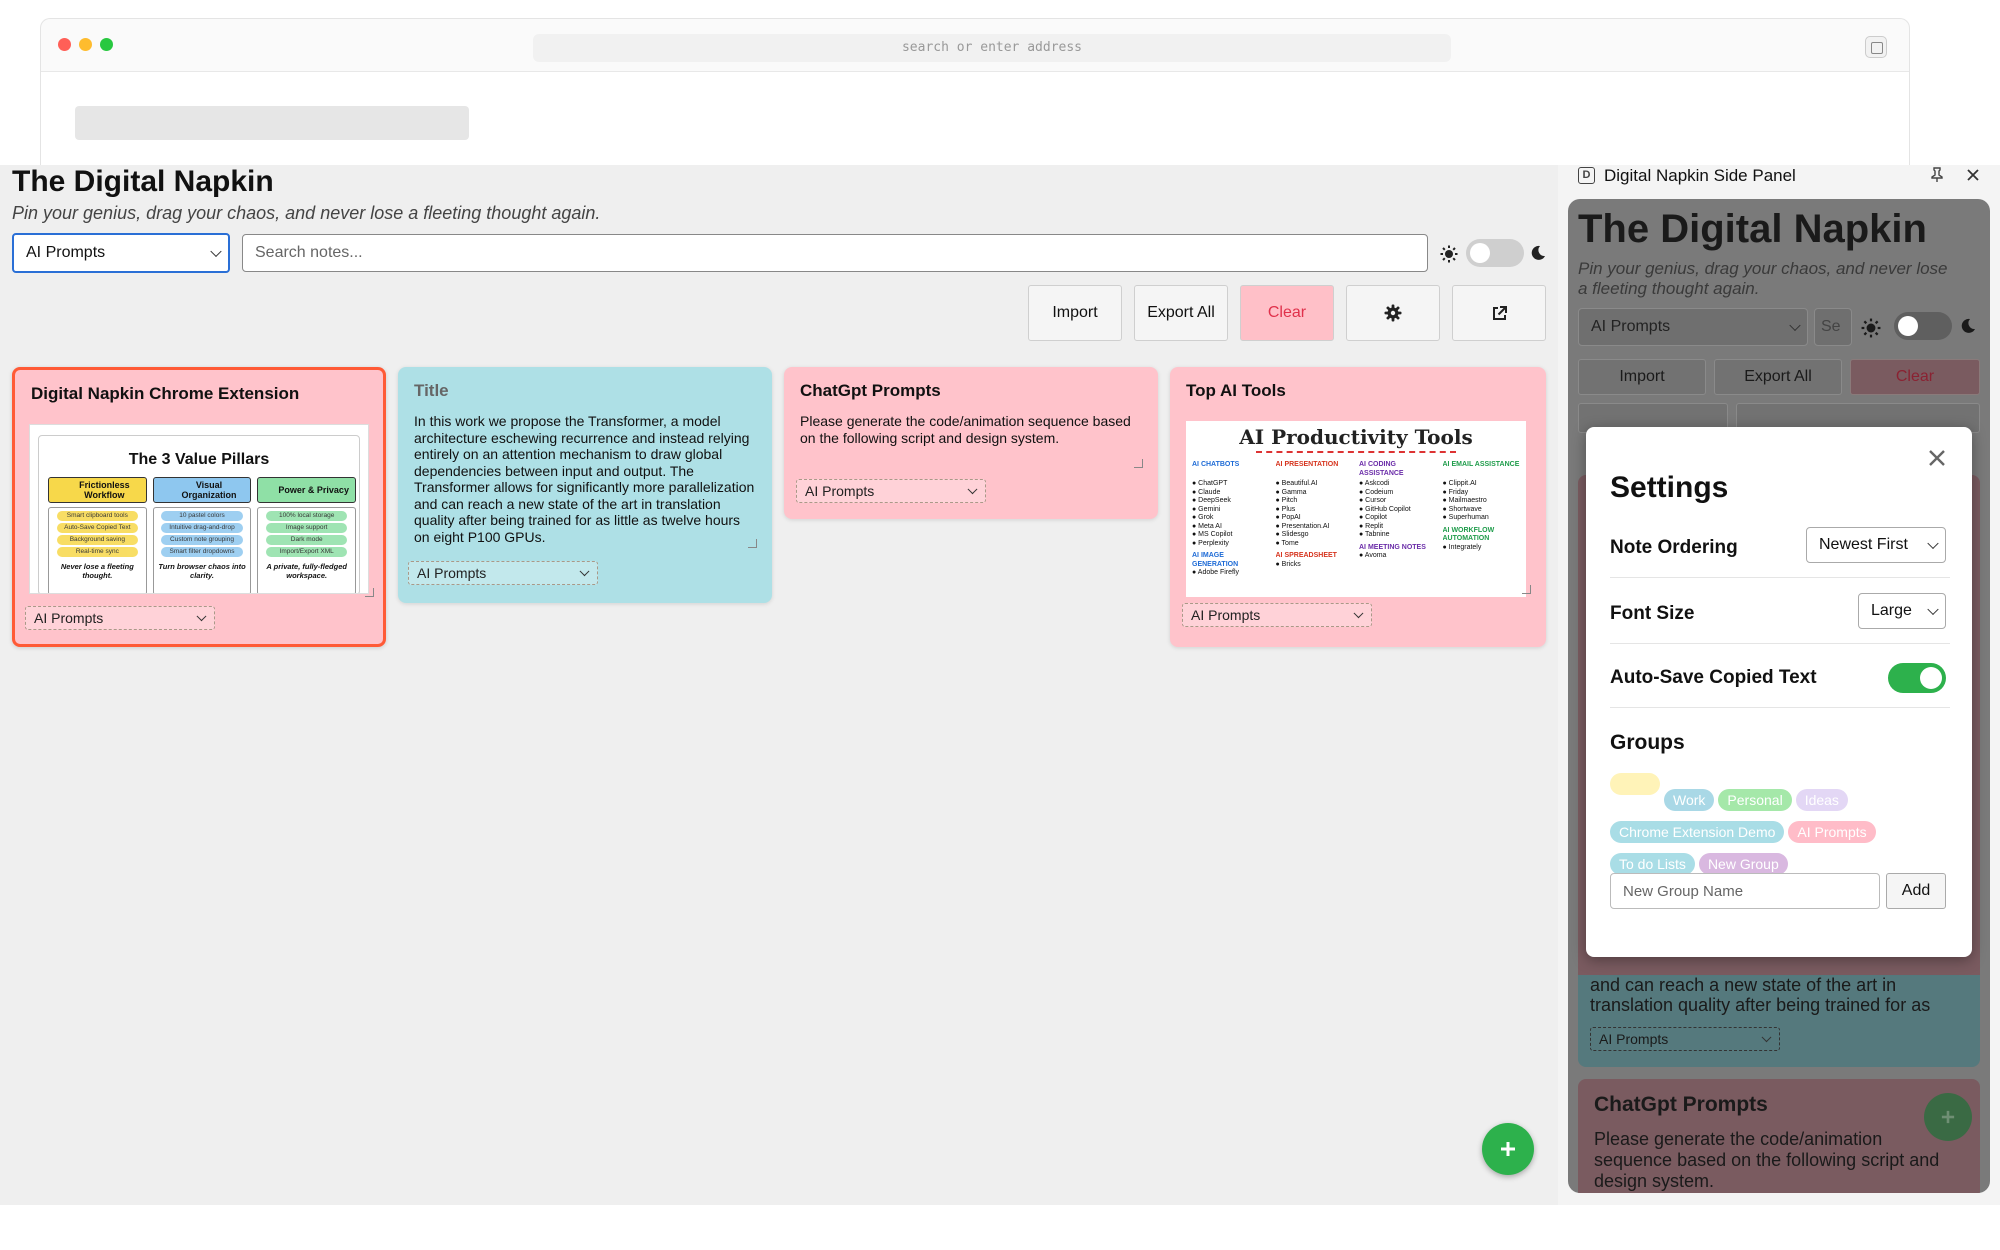 The height and width of the screenshot is (1250, 2000). What do you see at coordinates (1373, 517) in the screenshot?
I see `tool-item: ● Copilot` at bounding box center [1373, 517].